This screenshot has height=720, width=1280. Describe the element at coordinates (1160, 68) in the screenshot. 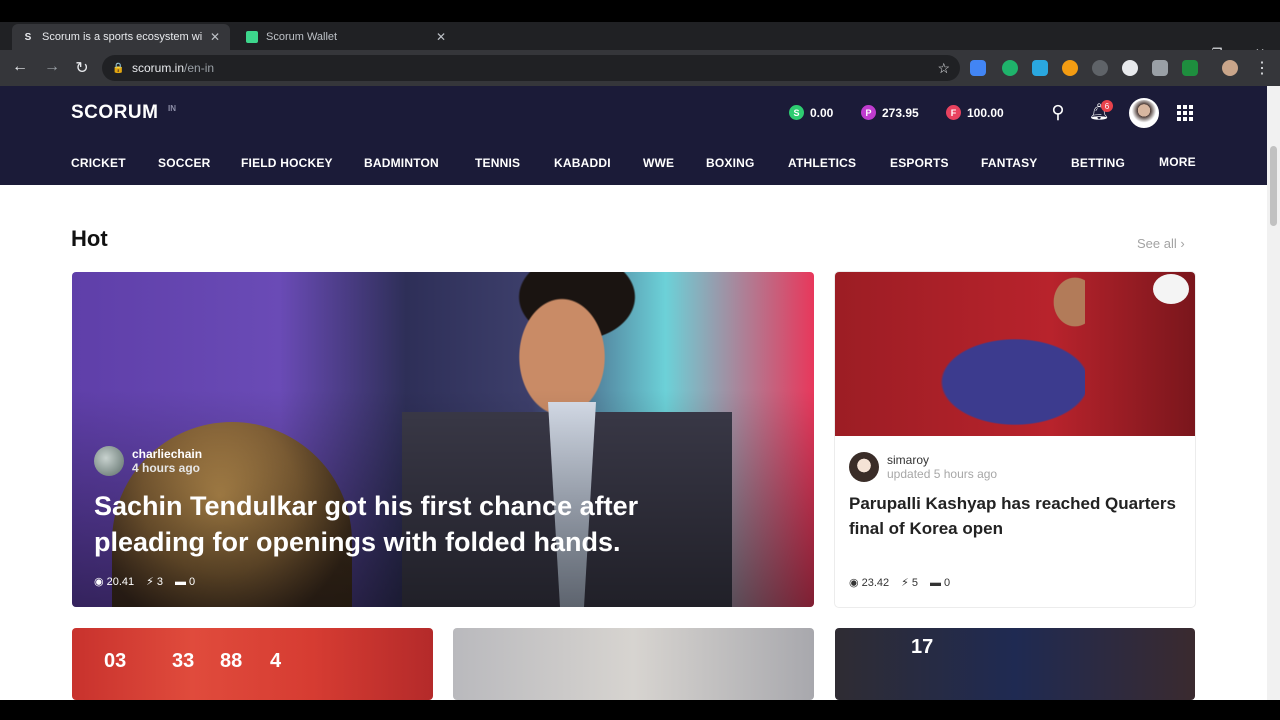

I see `extension-puzzle-icon` at that location.